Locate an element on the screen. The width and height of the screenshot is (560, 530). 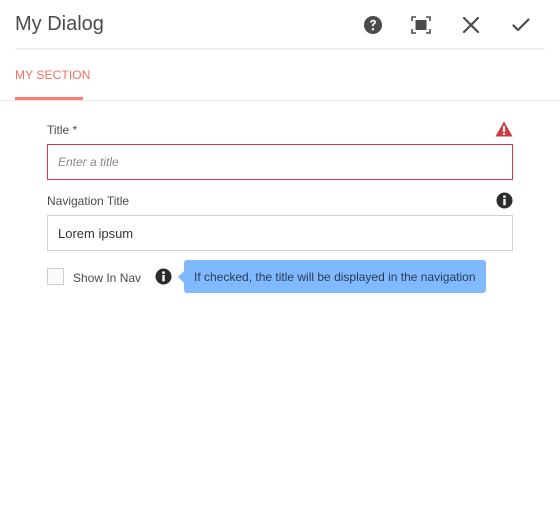
alert-icon is located at coordinates (504, 129).